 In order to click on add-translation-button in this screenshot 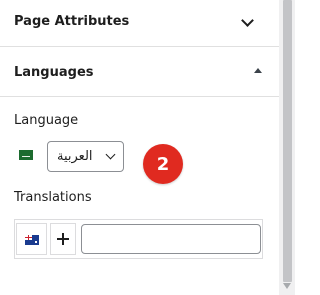, I will do `click(63, 239)`.